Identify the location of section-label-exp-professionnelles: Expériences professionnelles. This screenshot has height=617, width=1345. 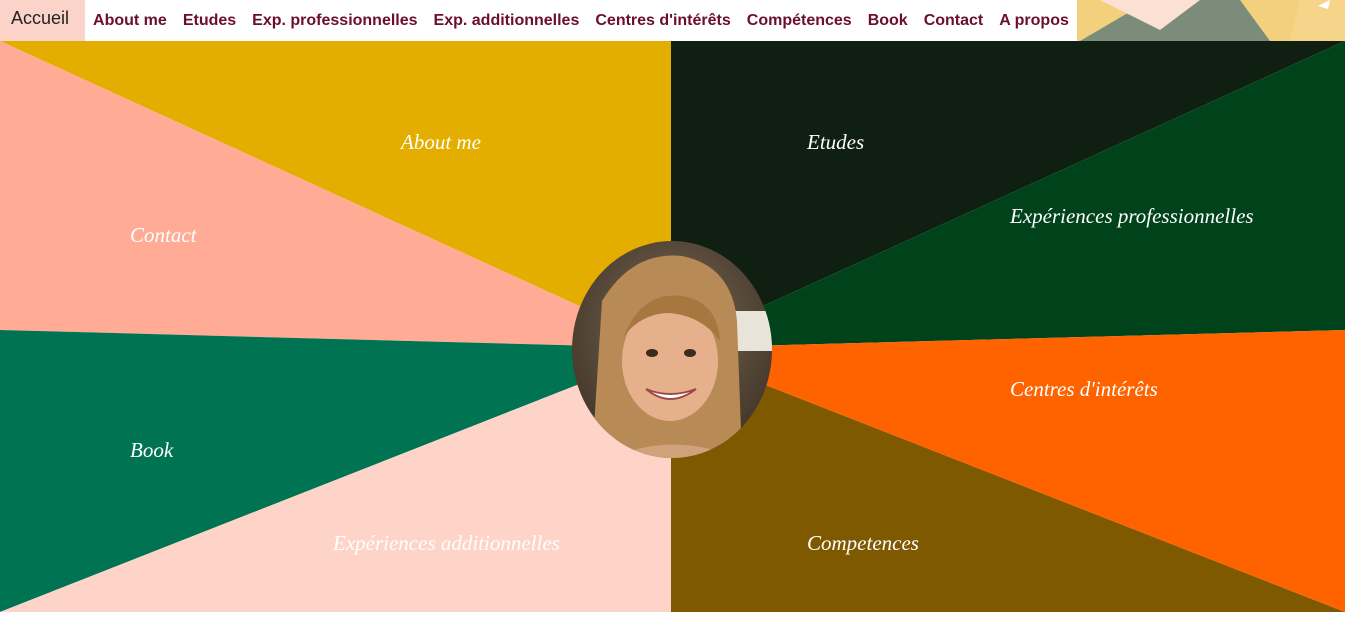
(1132, 216).